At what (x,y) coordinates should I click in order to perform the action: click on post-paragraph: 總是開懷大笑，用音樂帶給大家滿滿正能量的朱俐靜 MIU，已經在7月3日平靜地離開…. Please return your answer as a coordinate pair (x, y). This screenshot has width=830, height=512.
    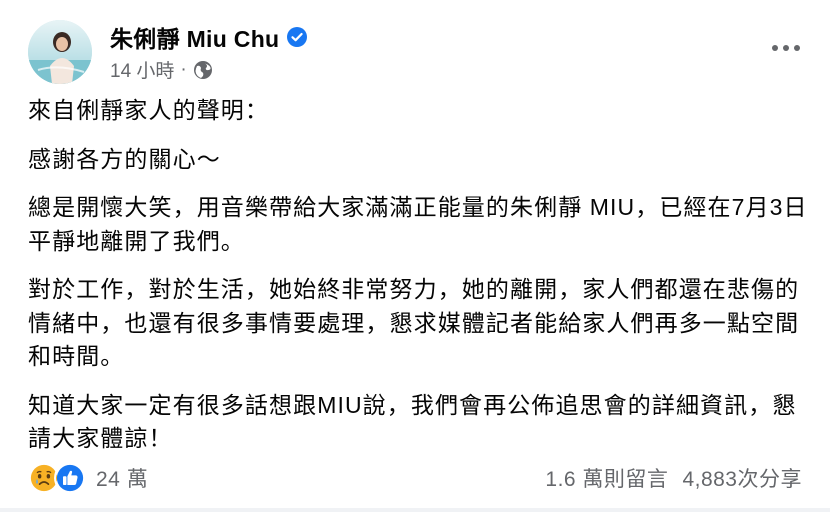
    Looking at the image, I should click on (418, 224).